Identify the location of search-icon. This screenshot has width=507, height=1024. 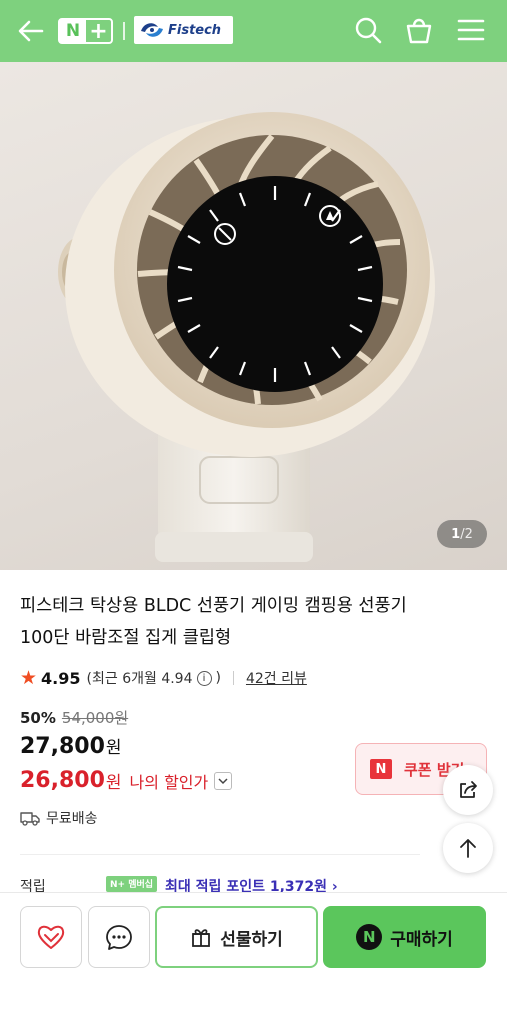
(368, 30).